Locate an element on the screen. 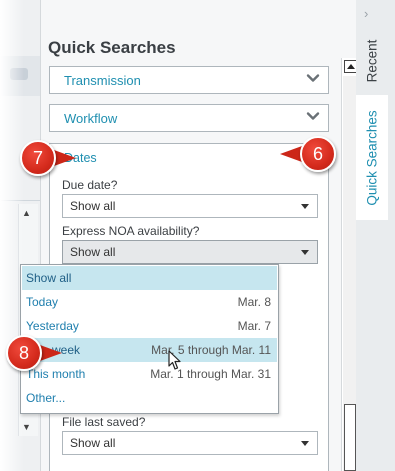 The image size is (395, 471). callout-6: 6 is located at coordinates (310, 154).